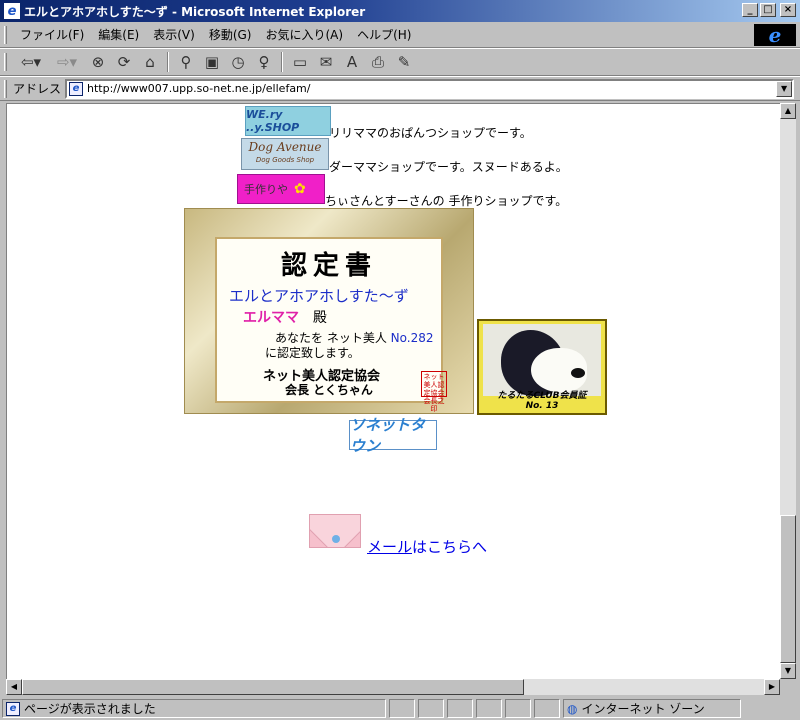 This screenshot has height=720, width=800. What do you see at coordinates (285, 154) in the screenshot?
I see `dog-avenue-banner: Dog Avenue Dog Goods Shop` at bounding box center [285, 154].